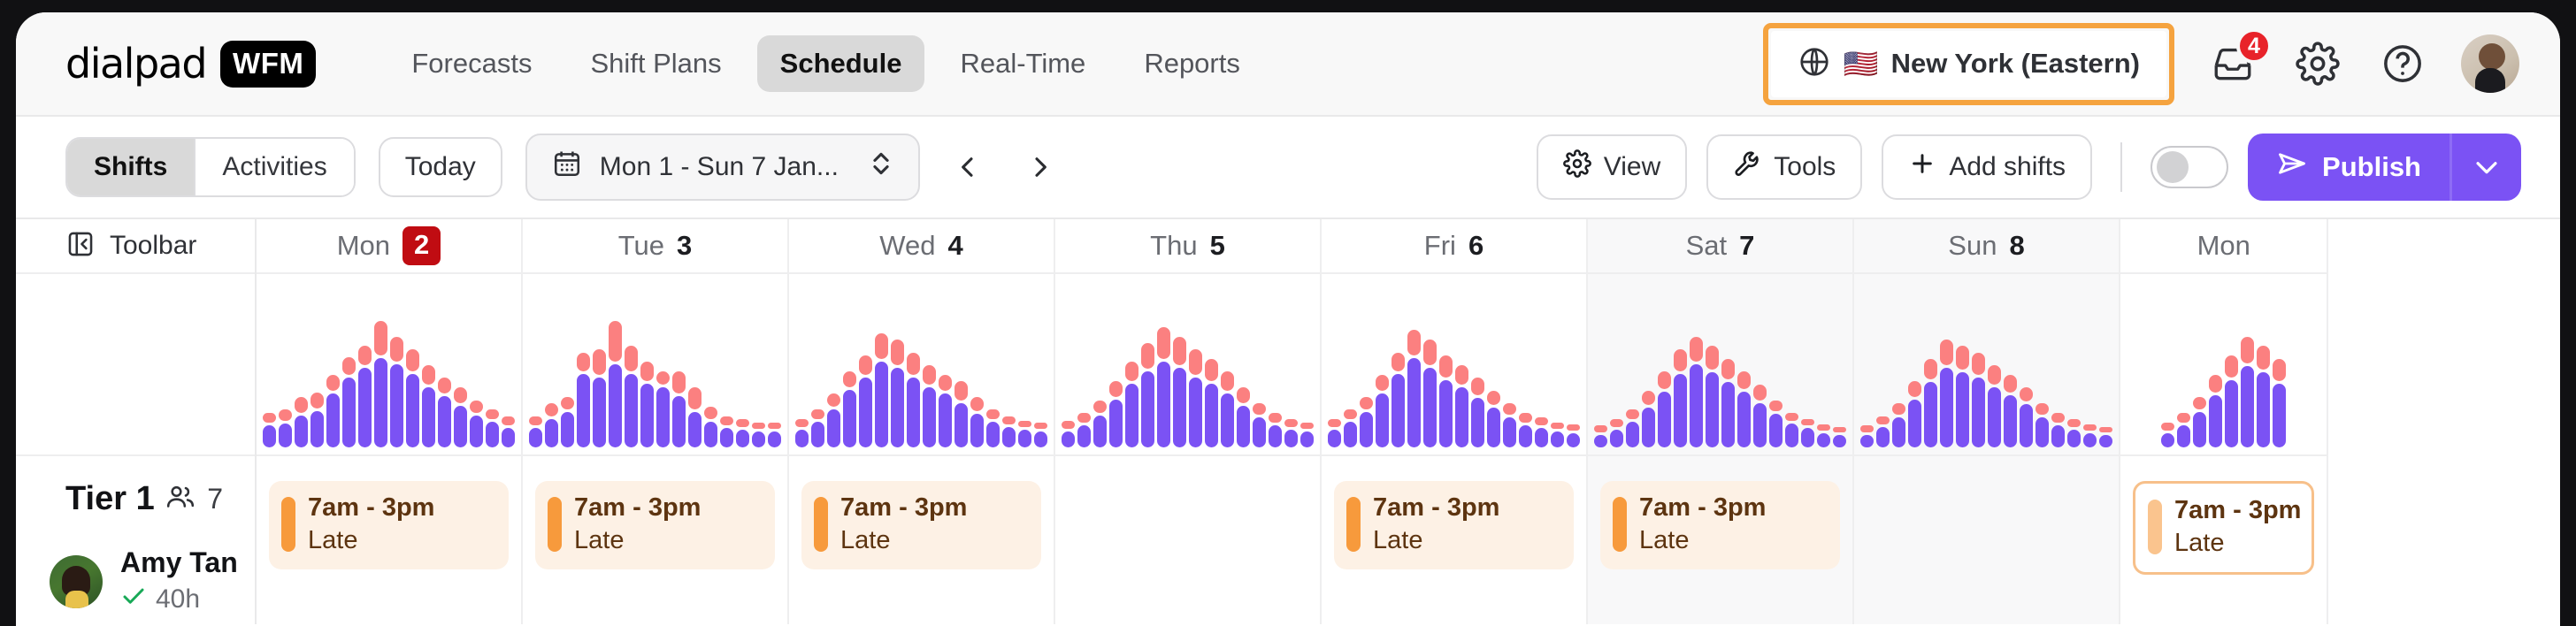 The width and height of the screenshot is (2576, 626). Describe the element at coordinates (2223, 246) in the screenshot. I see `day-header: Mon` at that location.